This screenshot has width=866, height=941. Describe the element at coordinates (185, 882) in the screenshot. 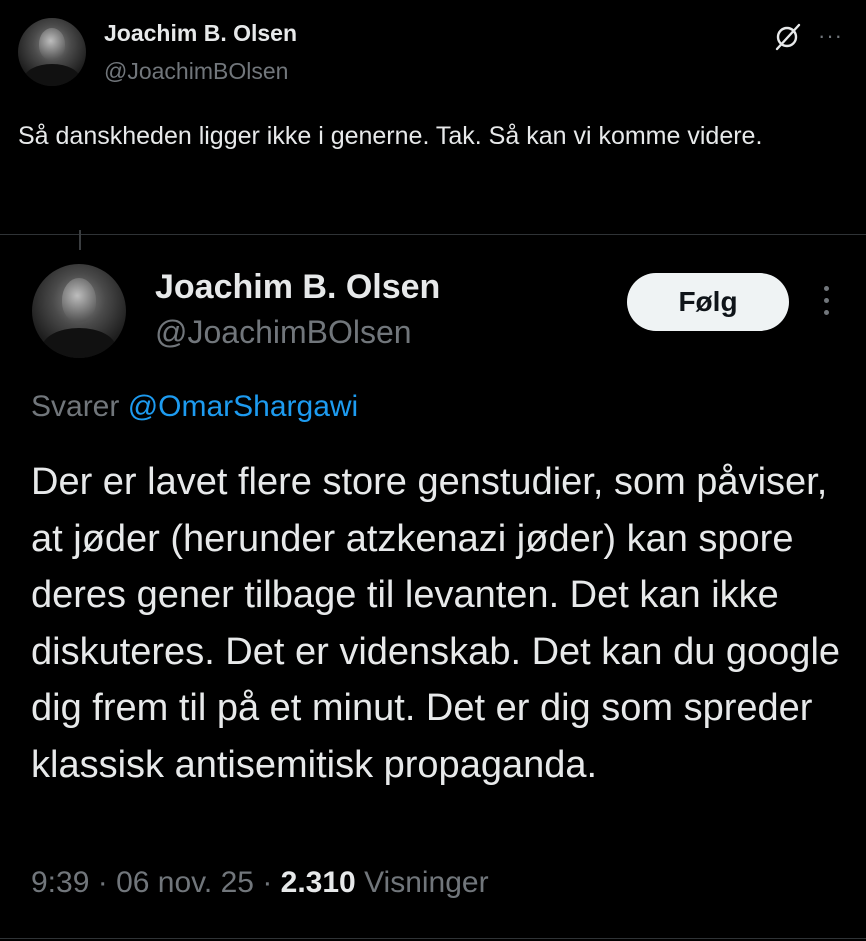

I see `tweet-date: 06 nov. 25` at that location.